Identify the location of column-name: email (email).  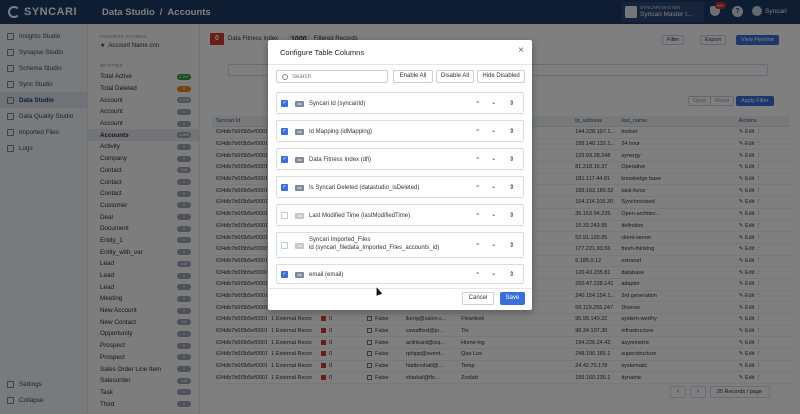
(326, 275).